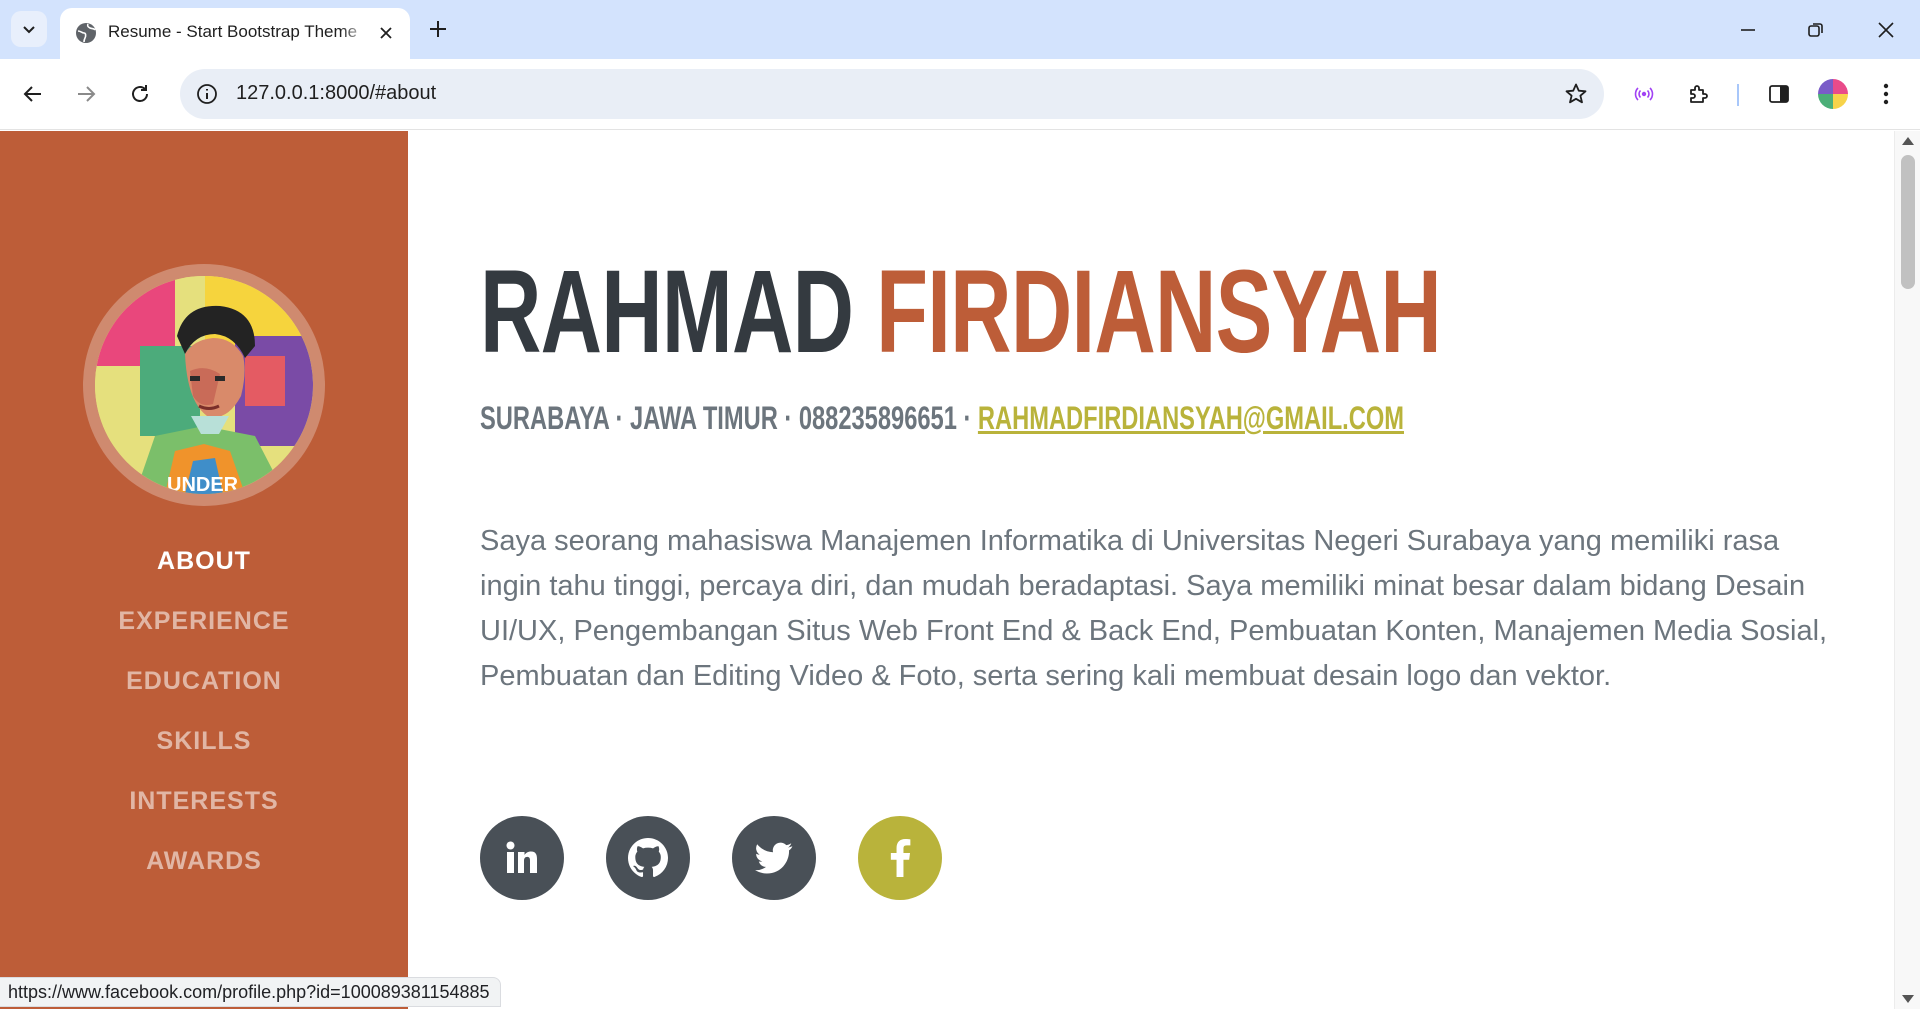 The image size is (1920, 1009). Describe the element at coordinates (1738, 95) in the screenshot. I see `toolbar-separator` at that location.